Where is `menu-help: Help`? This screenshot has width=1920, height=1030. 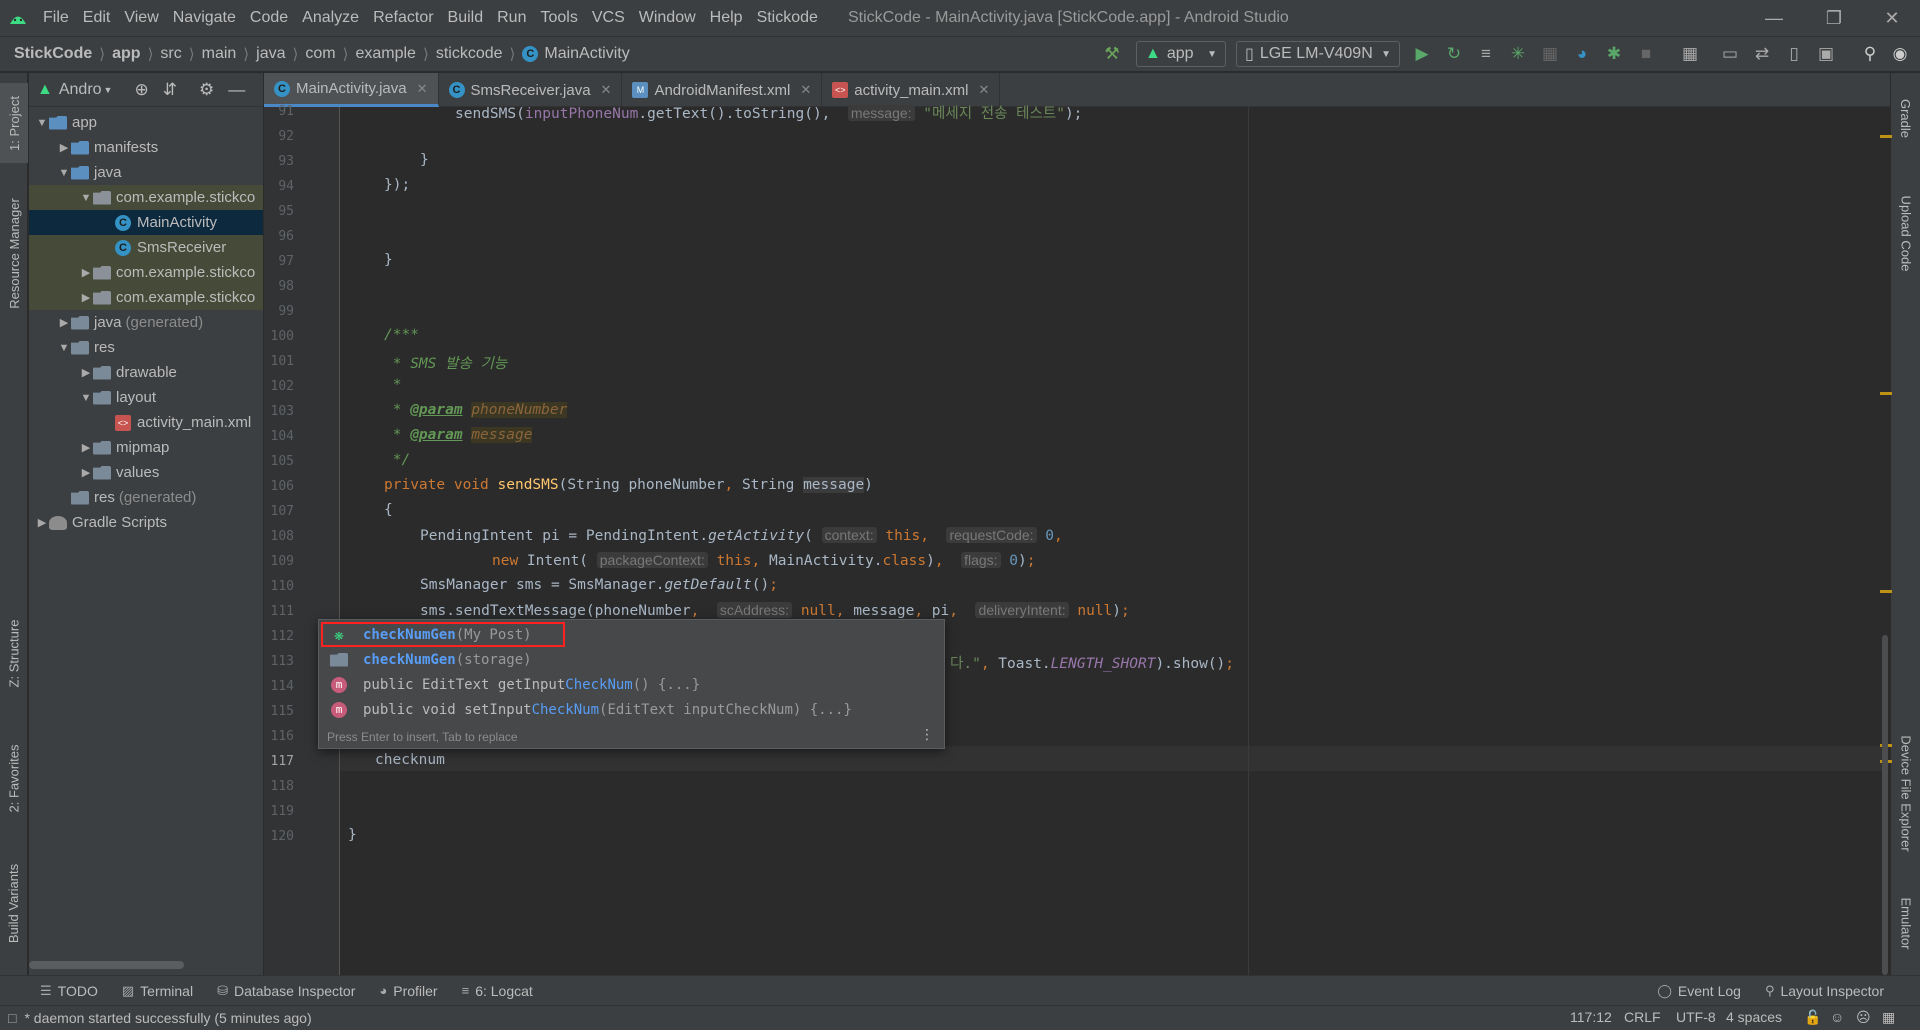
menu-help: Help is located at coordinates (726, 18).